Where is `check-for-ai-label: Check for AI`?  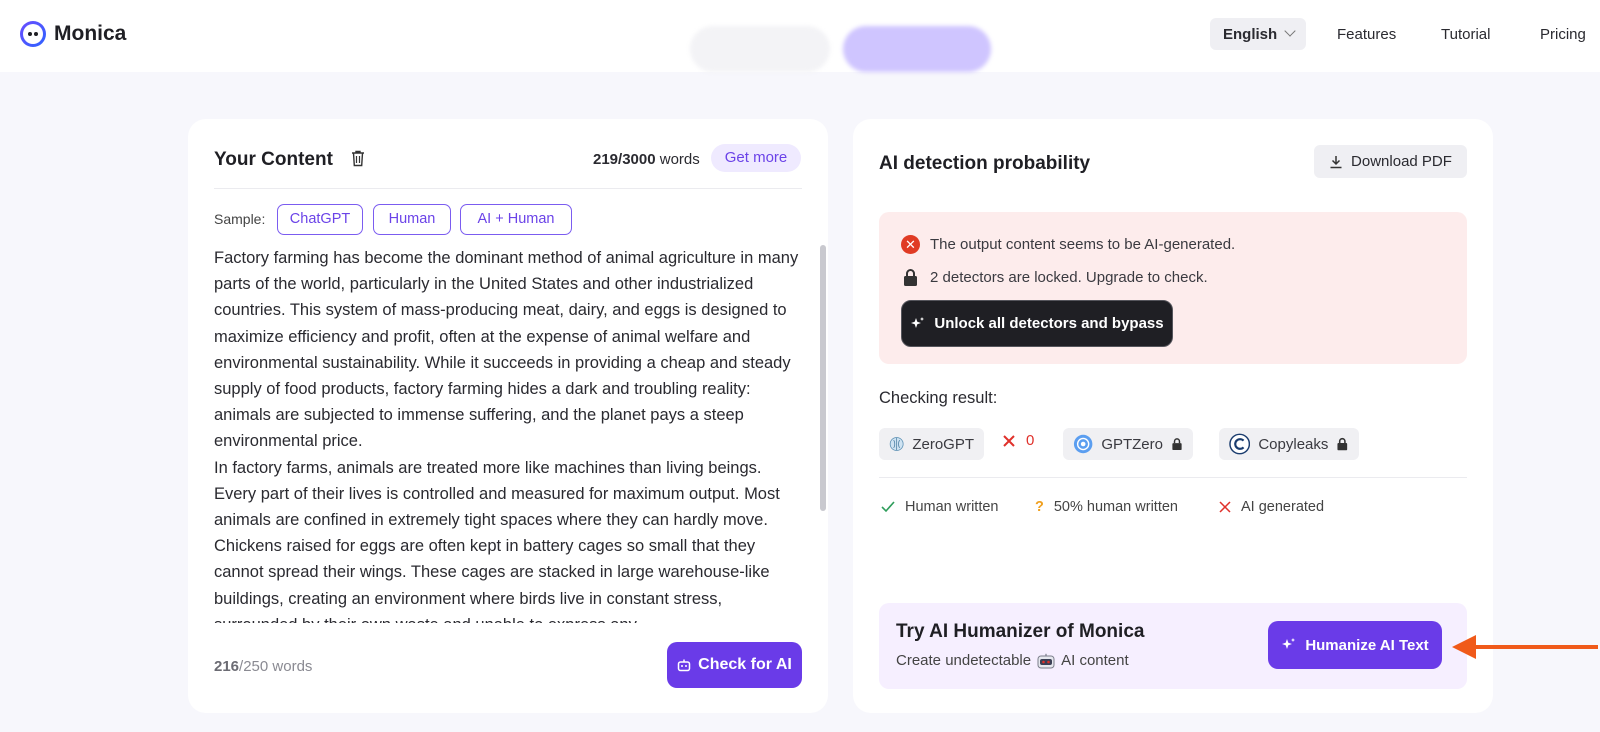
check-for-ai-label: Check for AI is located at coordinates (745, 664).